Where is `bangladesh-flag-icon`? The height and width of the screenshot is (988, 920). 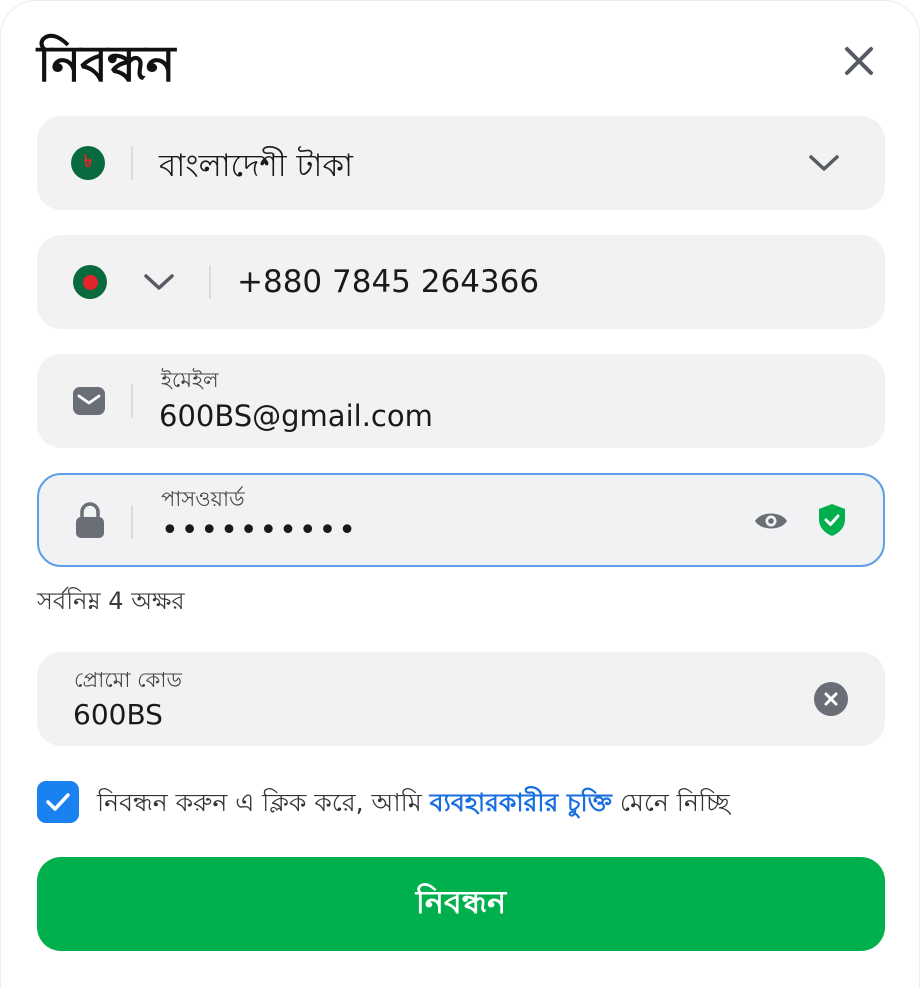
bangladesh-flag-icon is located at coordinates (90, 282).